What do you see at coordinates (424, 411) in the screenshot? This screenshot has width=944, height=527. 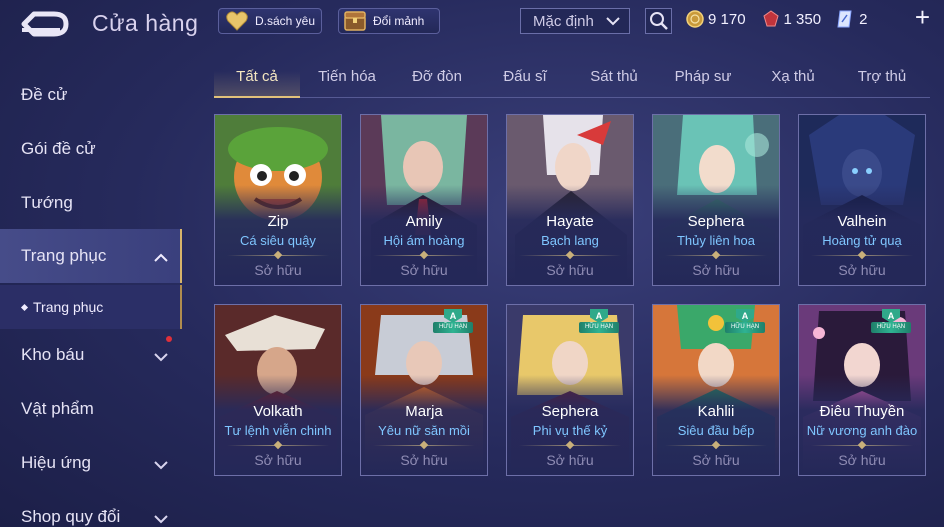 I see `hero-name: Marja` at bounding box center [424, 411].